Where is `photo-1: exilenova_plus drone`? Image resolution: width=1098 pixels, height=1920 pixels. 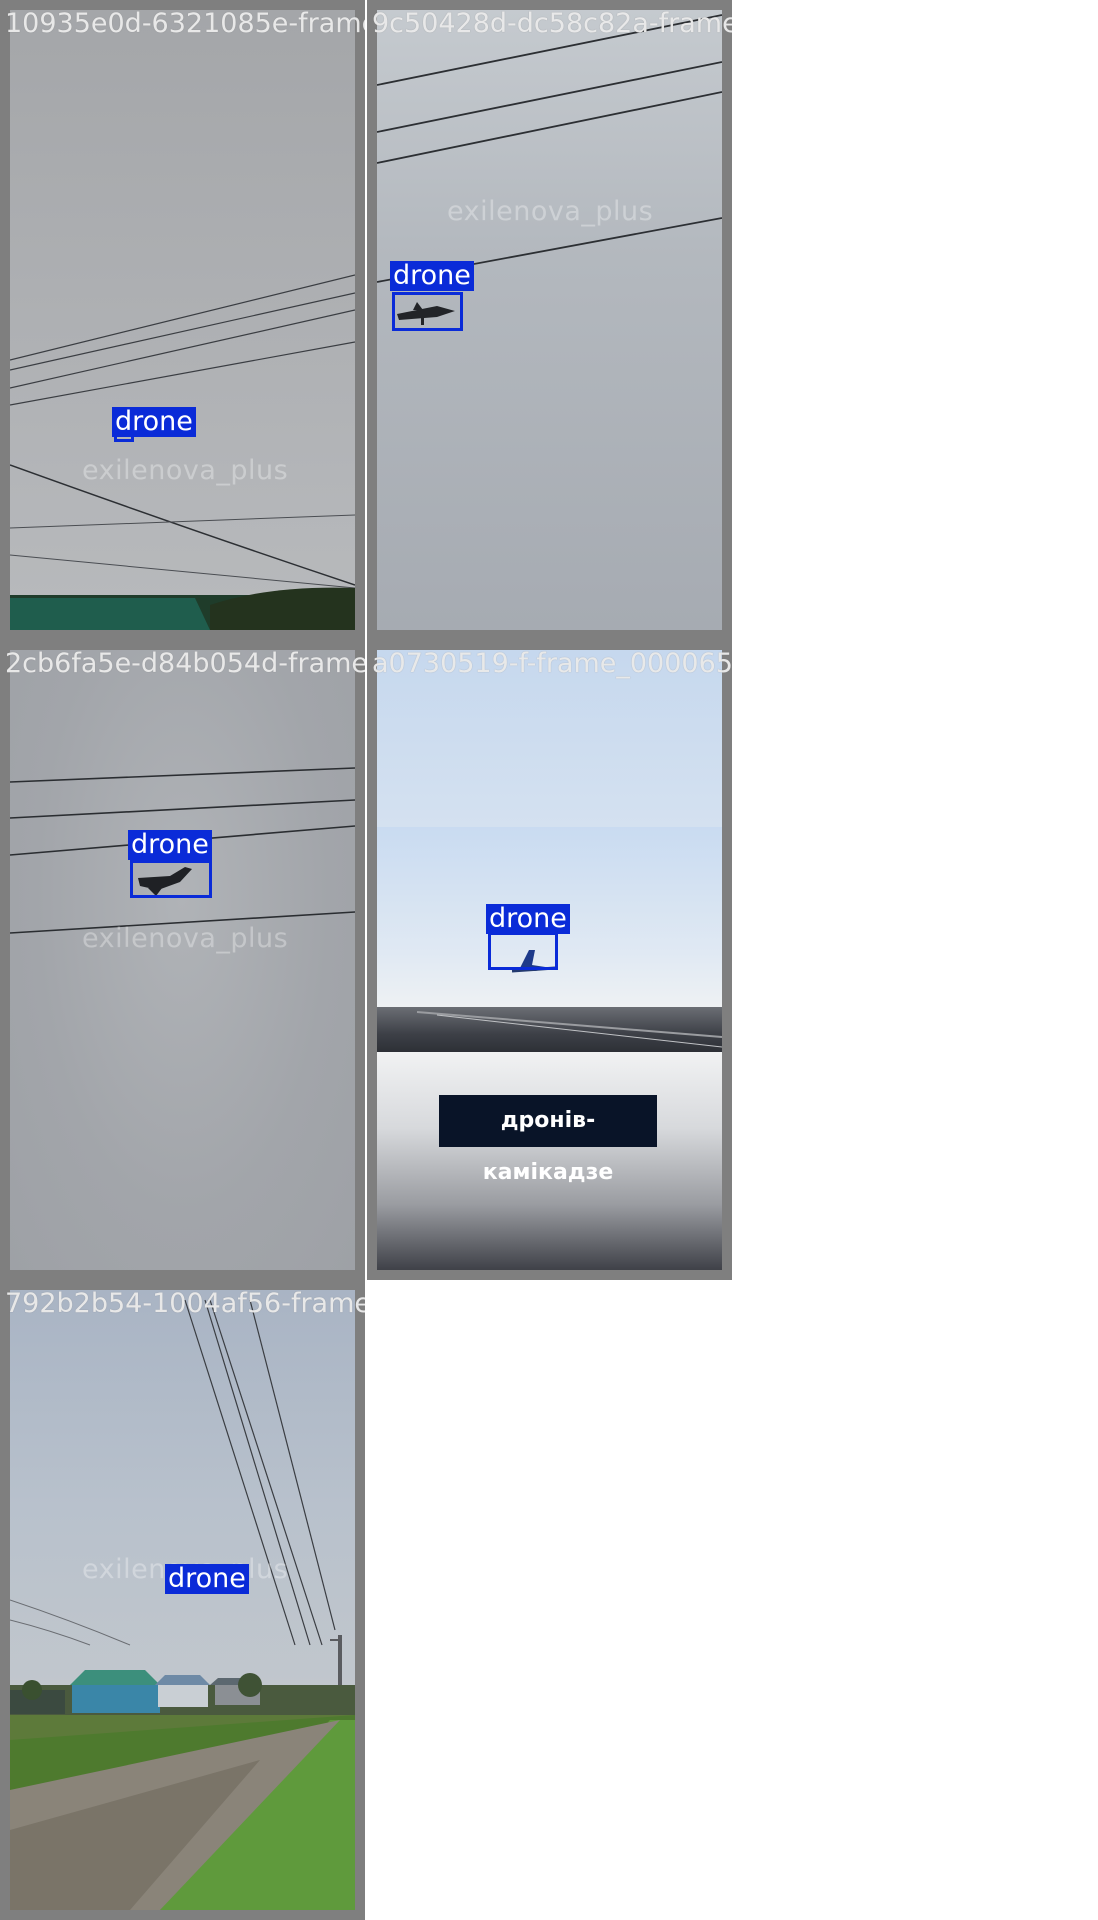 photo-1: exilenova_plus drone is located at coordinates (182, 320).